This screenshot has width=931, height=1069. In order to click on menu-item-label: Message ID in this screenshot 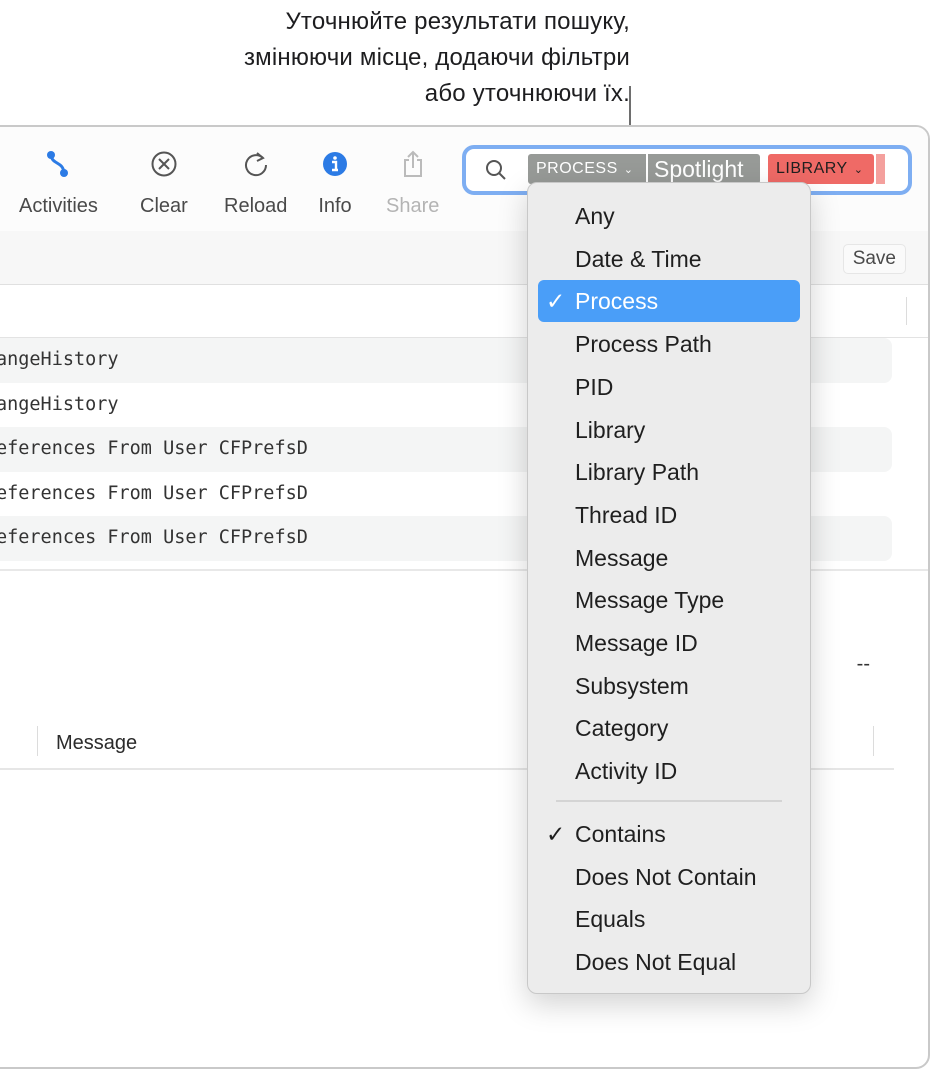, I will do `click(636, 643)`.